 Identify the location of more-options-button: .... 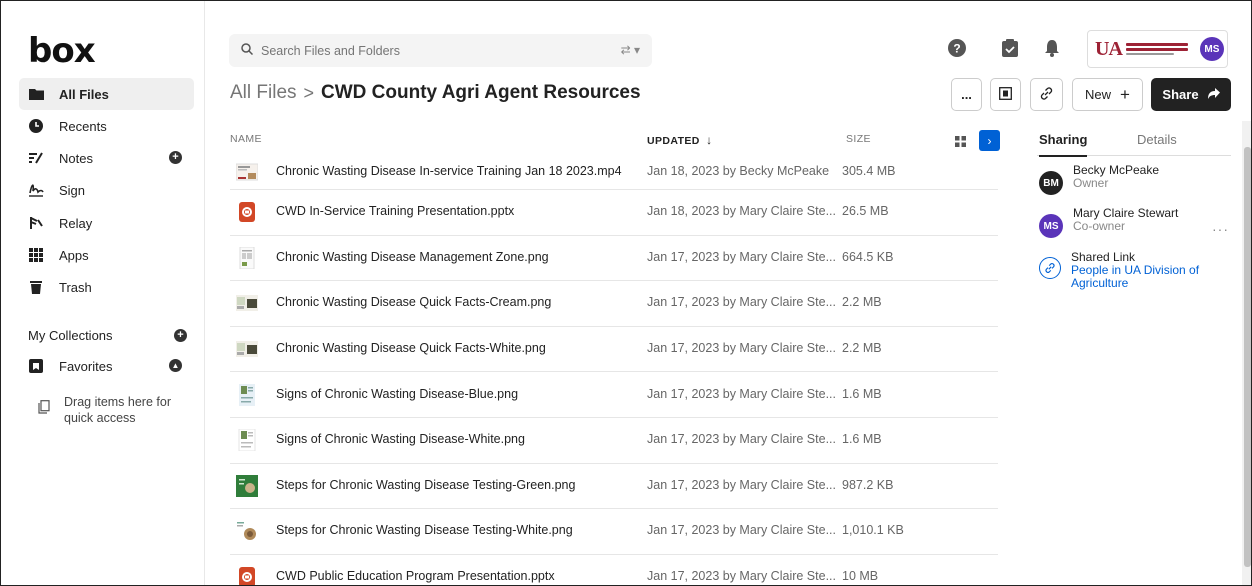
(966, 94).